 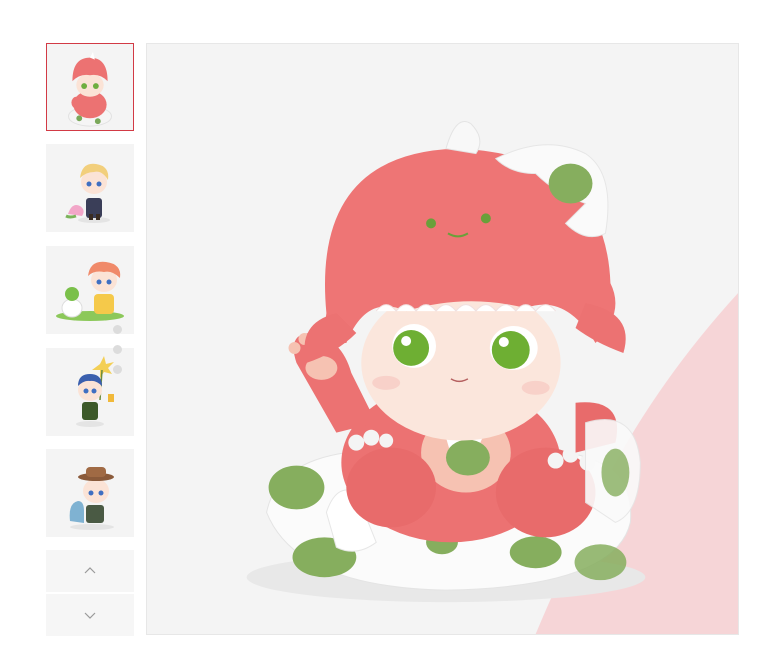 I want to click on thumbnail-blonde-figure, so click(x=90, y=188).